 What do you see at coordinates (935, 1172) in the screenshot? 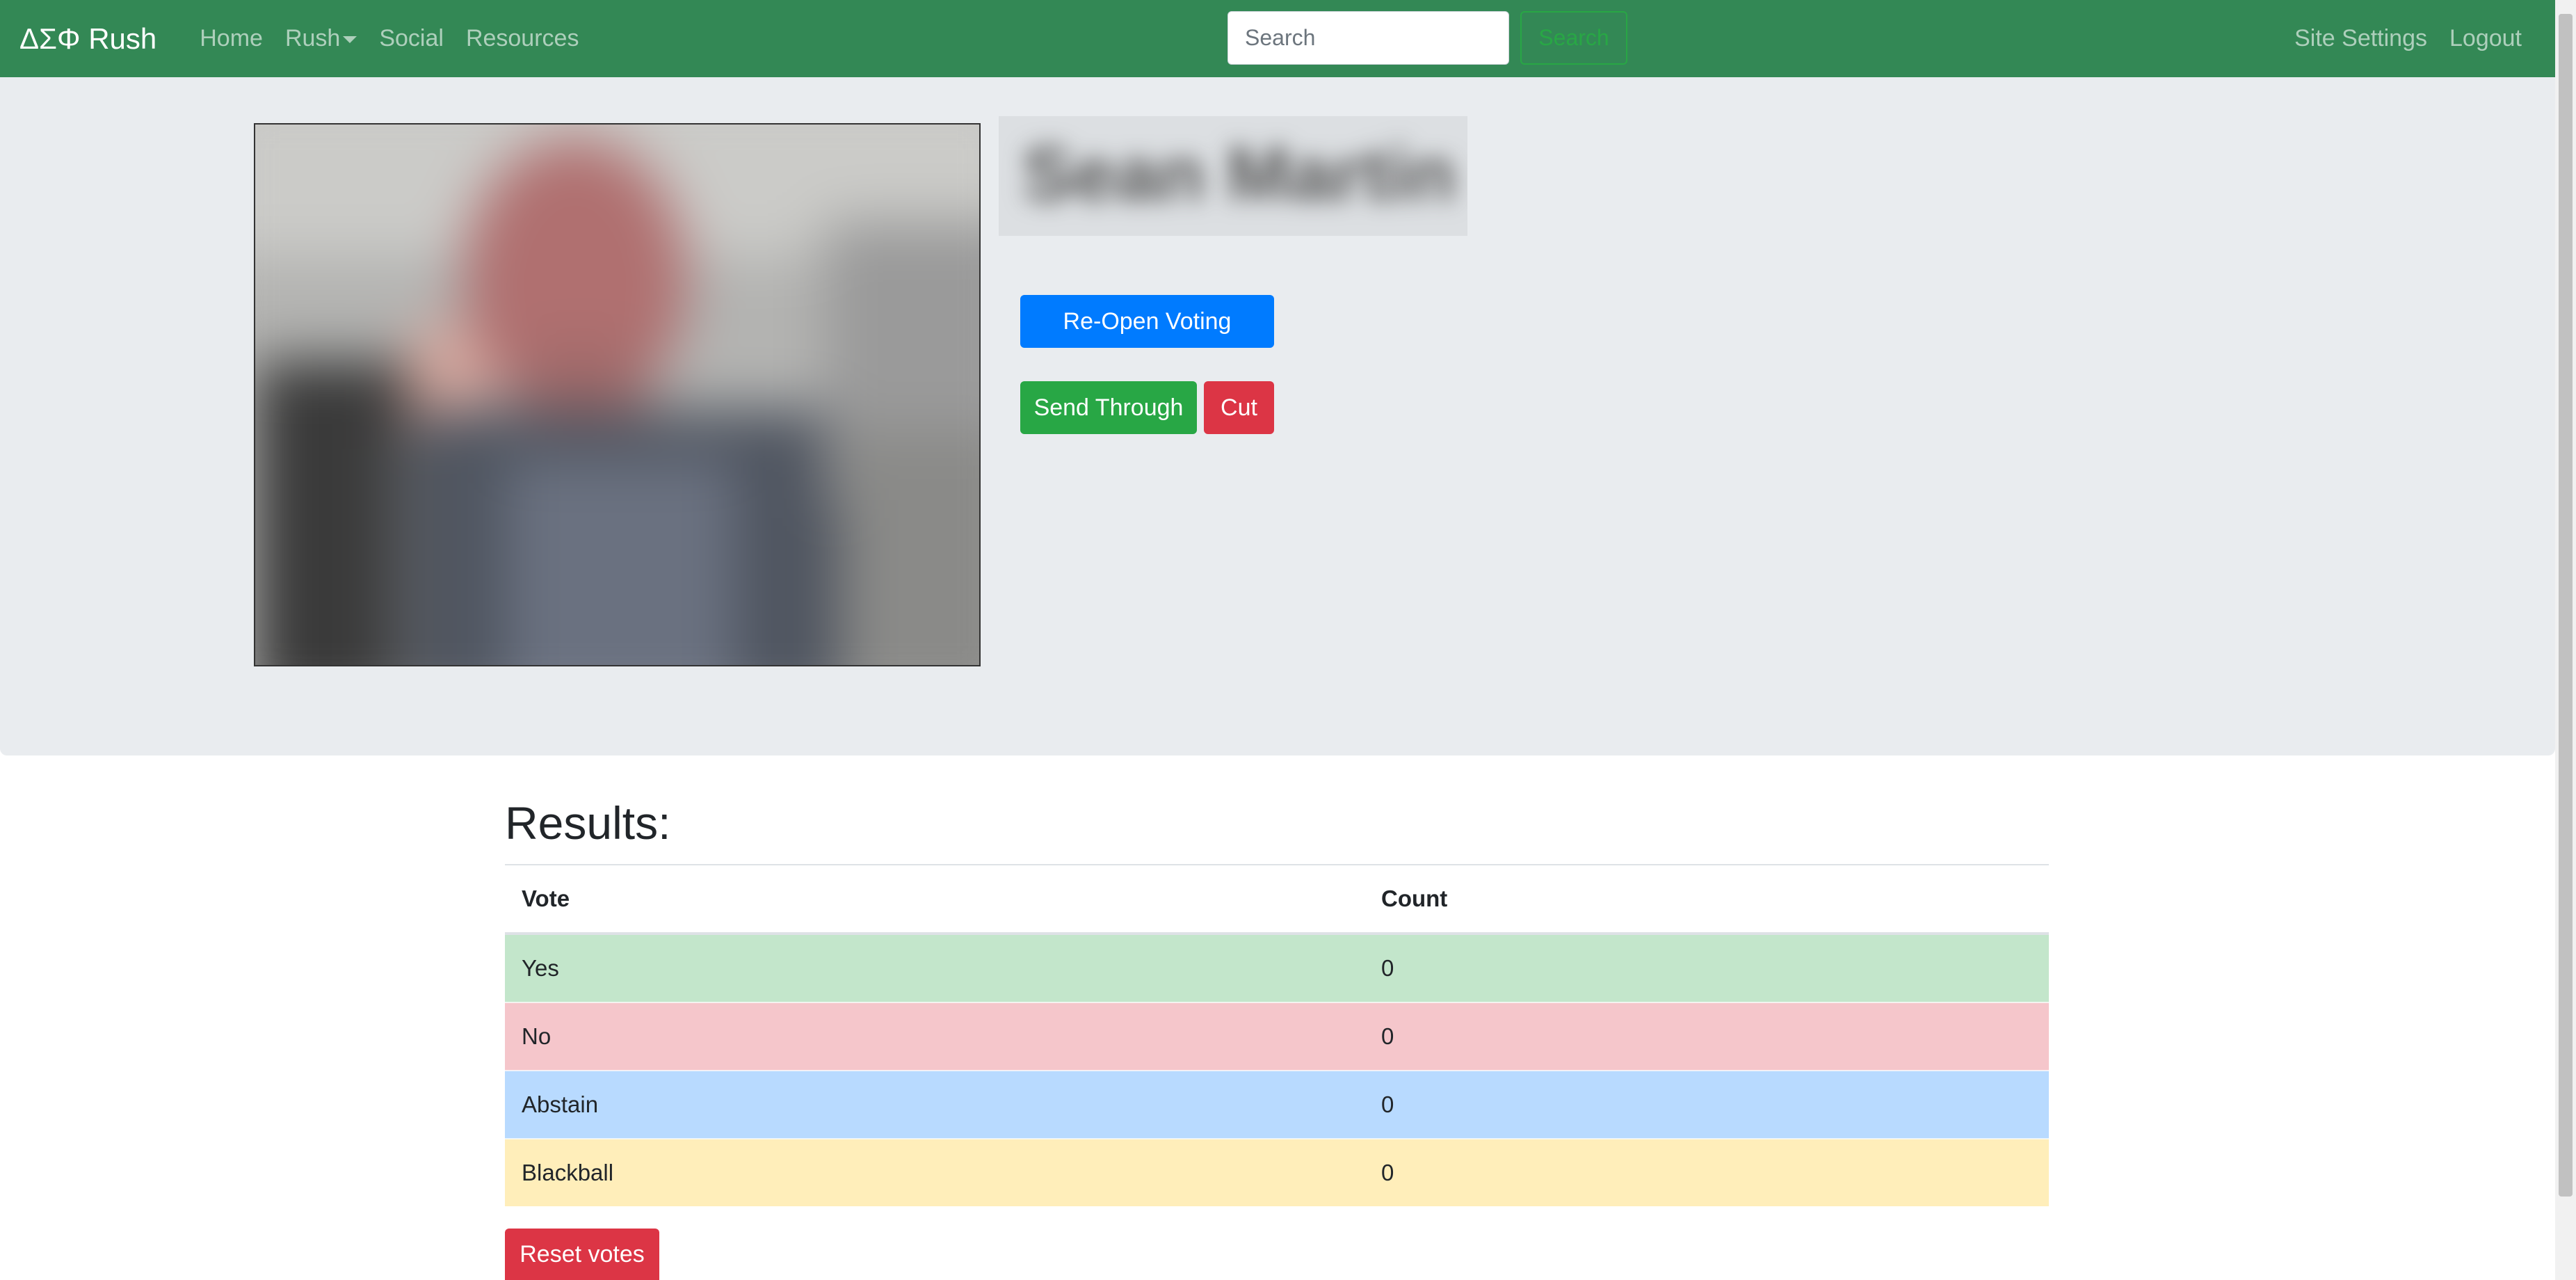
I see `vote-cell: Blackball` at bounding box center [935, 1172].